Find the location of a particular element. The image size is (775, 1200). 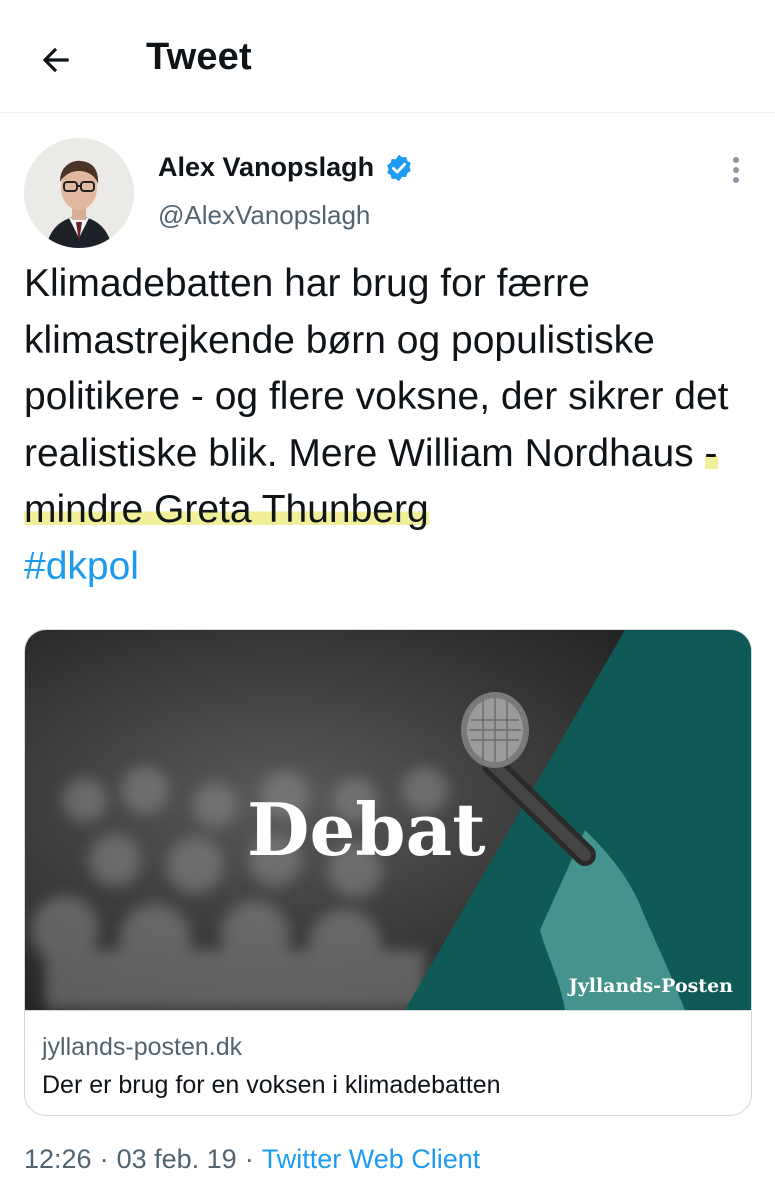

author-display-name: Alex Vanopslagh is located at coordinates (266, 167).